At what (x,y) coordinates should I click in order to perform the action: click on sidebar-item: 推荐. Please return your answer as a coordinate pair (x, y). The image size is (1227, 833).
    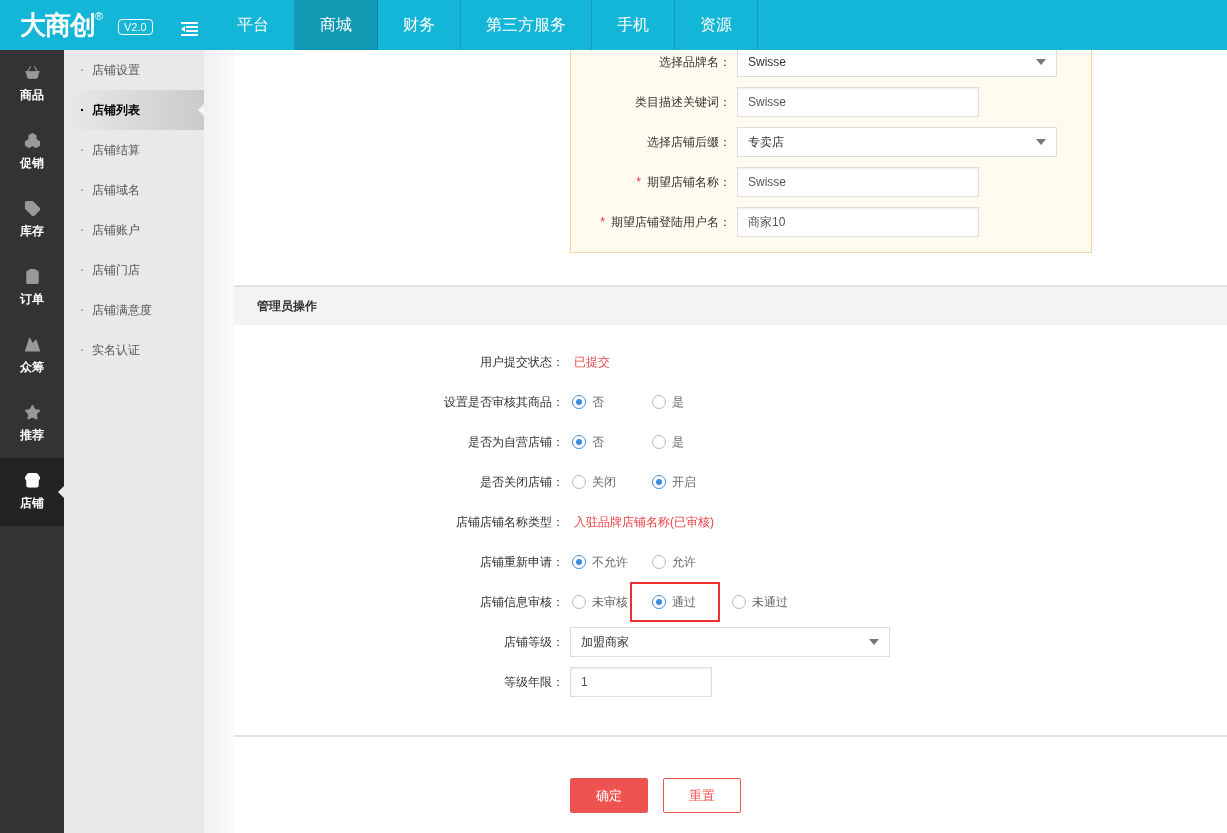
    Looking at the image, I should click on (32, 424).